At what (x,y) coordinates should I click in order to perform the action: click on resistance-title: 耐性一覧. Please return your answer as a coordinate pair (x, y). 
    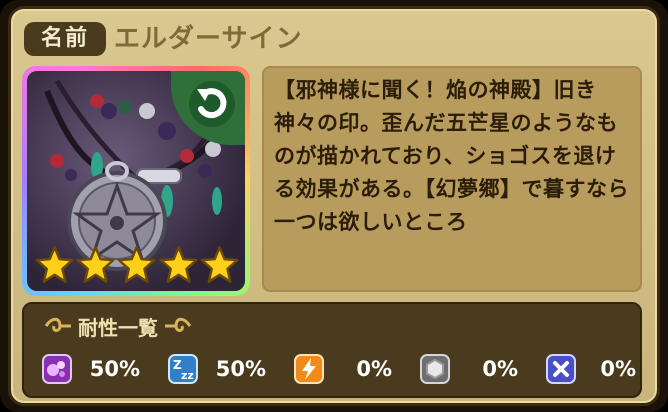
    Looking at the image, I should click on (118, 327).